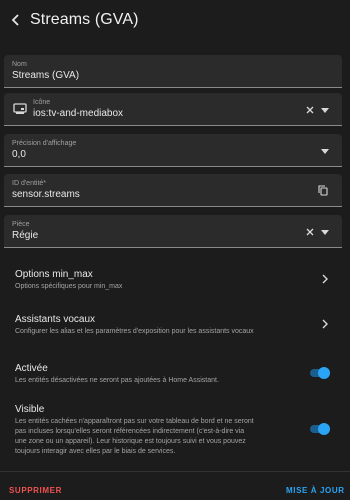 This screenshot has height=500, width=350. I want to click on update-button: MISE À JOUR, so click(315, 490).